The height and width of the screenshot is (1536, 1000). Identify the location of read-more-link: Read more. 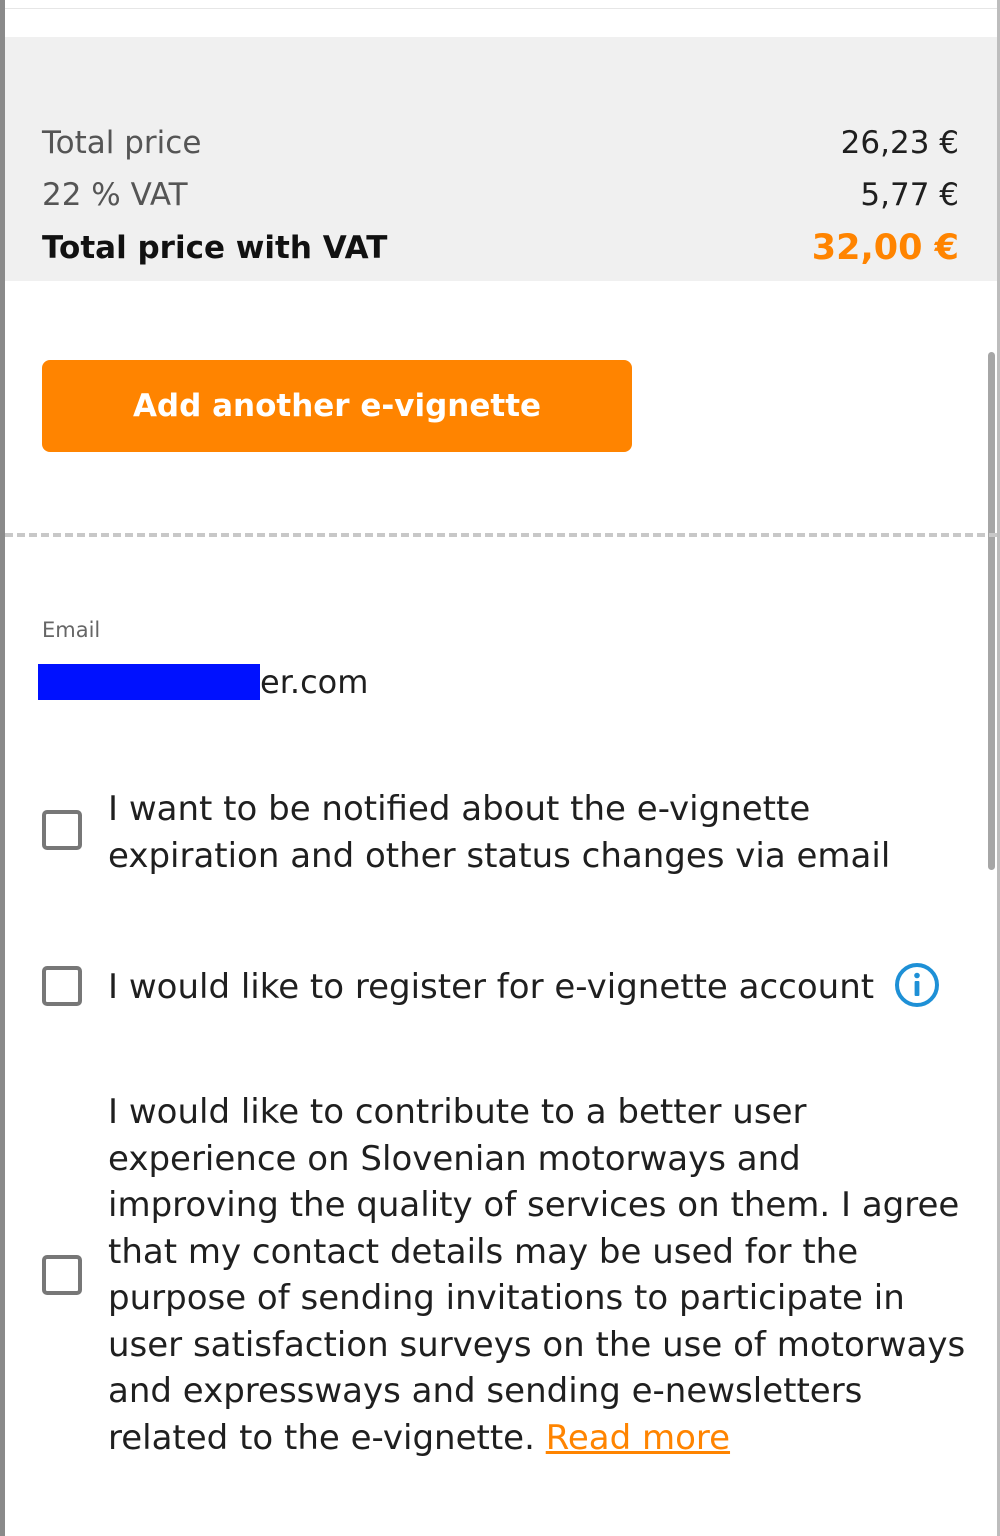
(638, 1438).